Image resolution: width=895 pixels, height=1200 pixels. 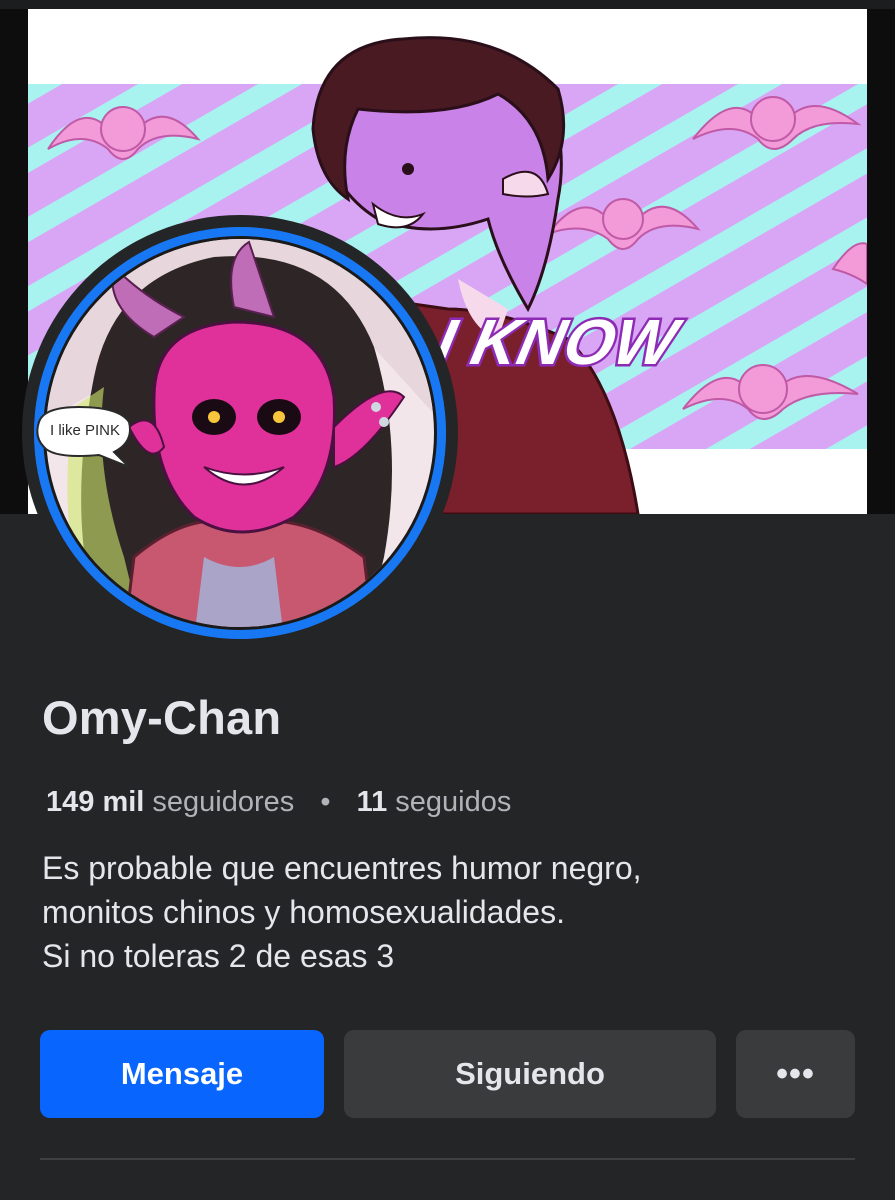 I want to click on bio-line: Es probable que encuentres humor negro,, so click(x=342, y=868).